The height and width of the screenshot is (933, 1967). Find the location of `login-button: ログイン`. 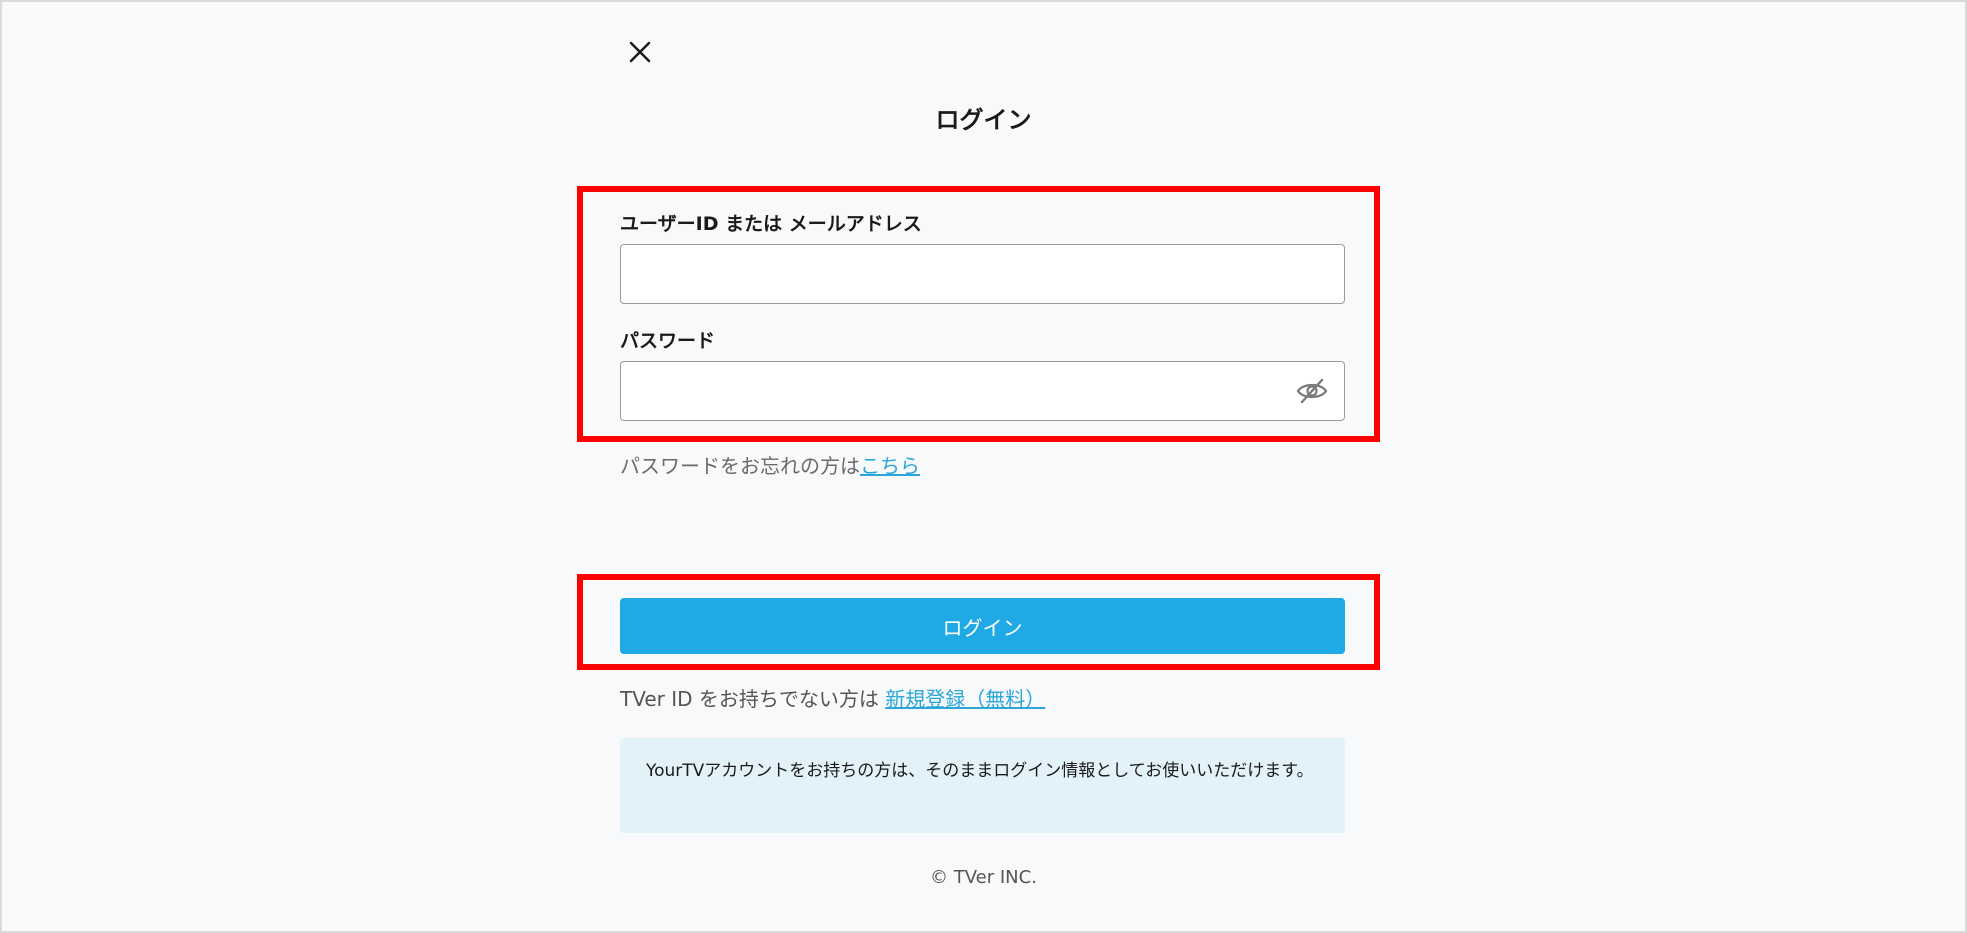

login-button: ログイン is located at coordinates (982, 626).